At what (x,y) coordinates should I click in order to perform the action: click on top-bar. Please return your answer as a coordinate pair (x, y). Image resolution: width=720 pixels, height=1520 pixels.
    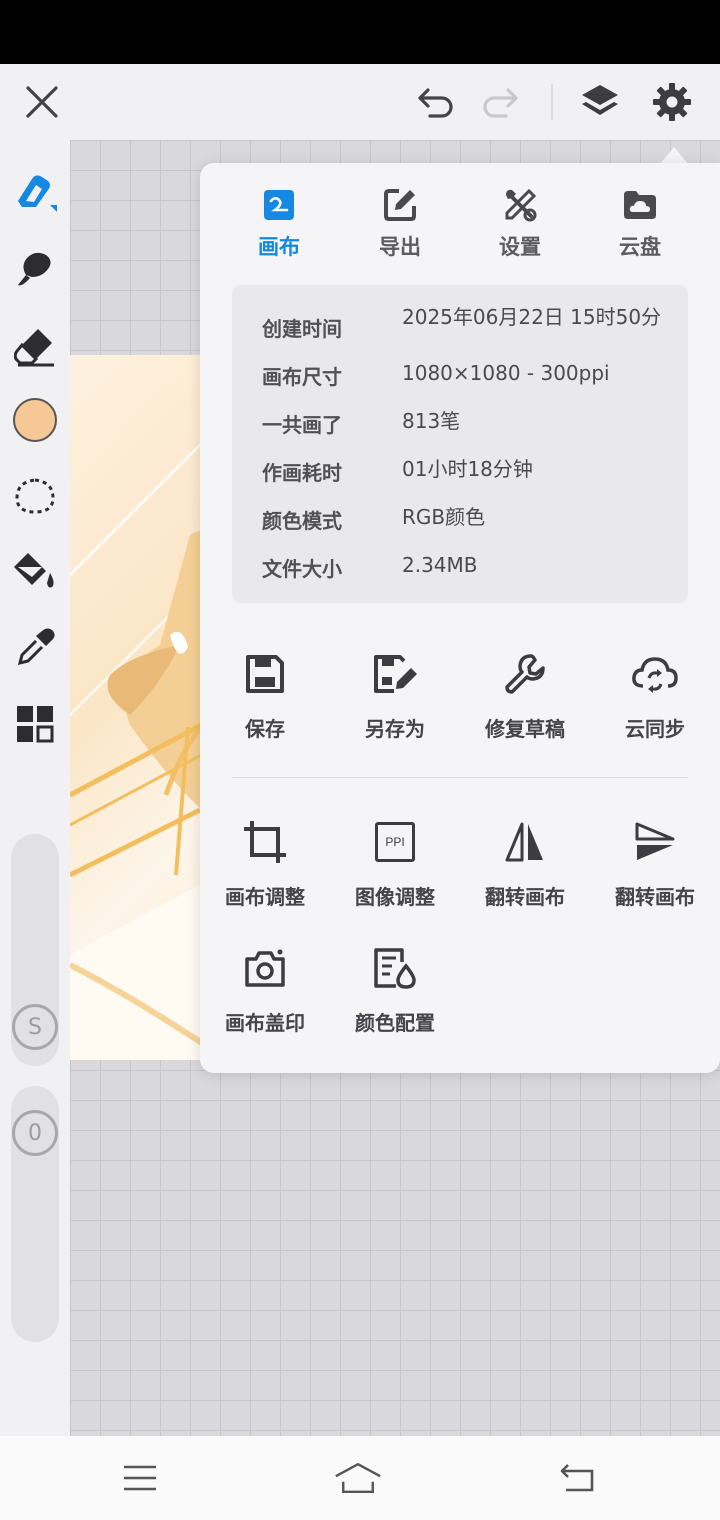
    Looking at the image, I should click on (360, 102).